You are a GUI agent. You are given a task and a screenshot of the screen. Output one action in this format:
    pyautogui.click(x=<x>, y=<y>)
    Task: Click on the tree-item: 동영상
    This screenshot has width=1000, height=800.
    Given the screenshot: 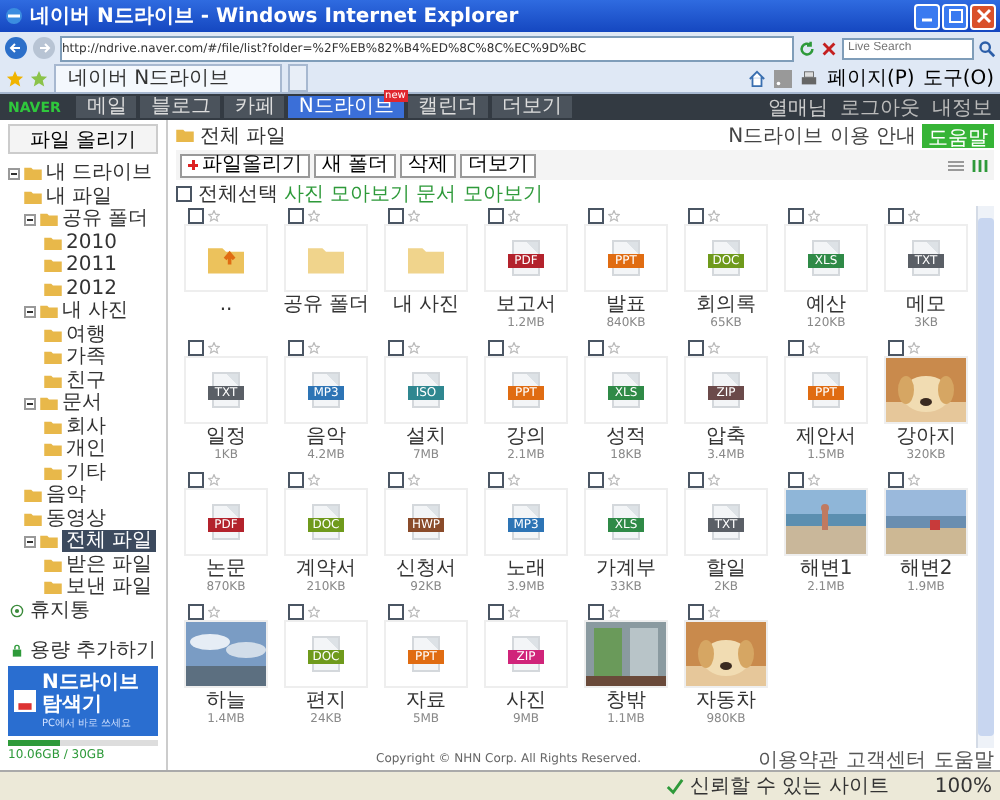 What is the action you would take?
    pyautogui.click(x=76, y=518)
    